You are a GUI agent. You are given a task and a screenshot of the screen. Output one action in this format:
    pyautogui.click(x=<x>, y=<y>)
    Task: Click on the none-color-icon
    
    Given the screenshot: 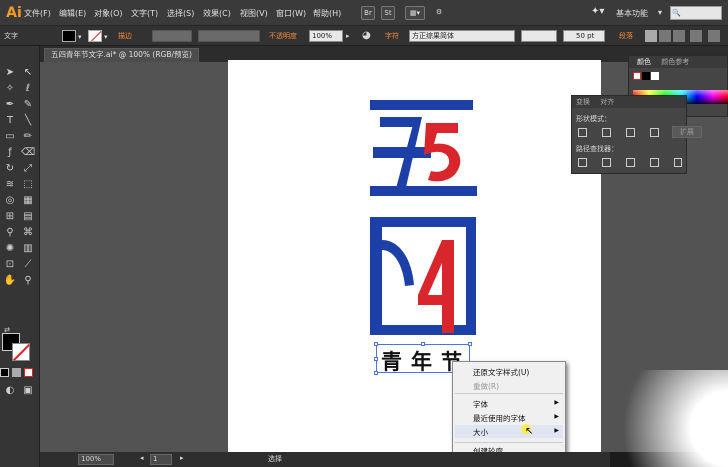 What is the action you would take?
    pyautogui.click(x=637, y=76)
    